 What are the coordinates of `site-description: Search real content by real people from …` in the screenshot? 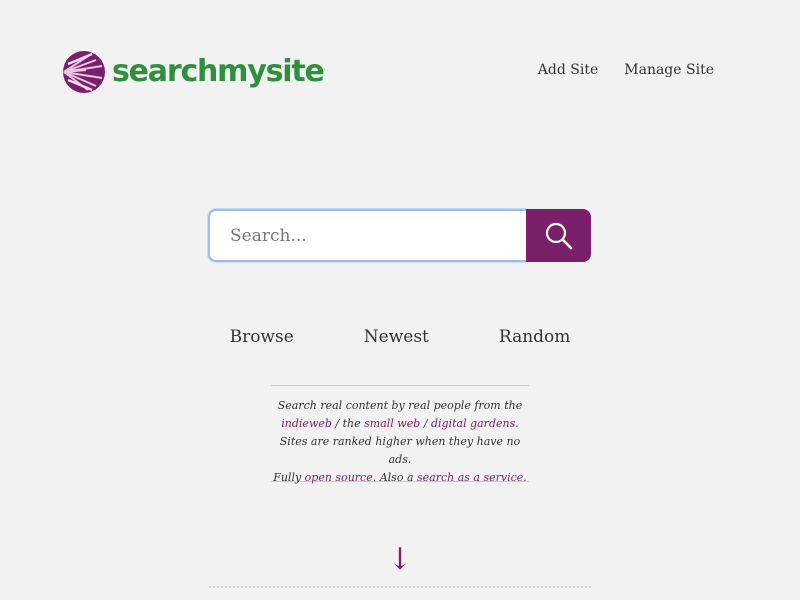 It's located at (400, 434).